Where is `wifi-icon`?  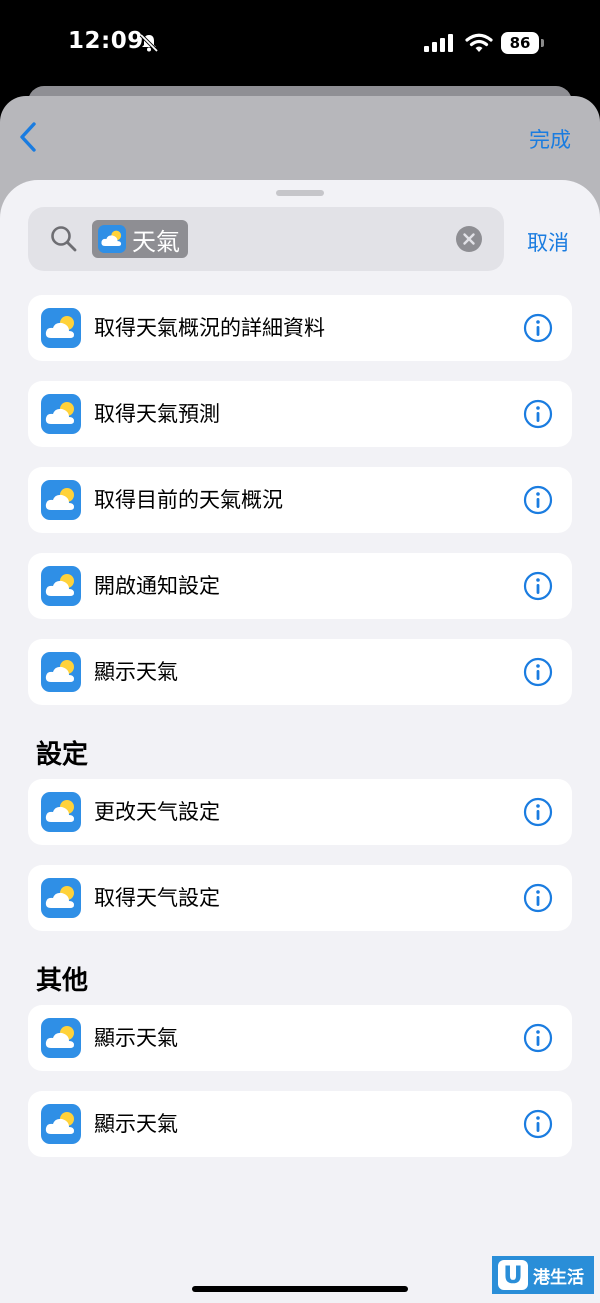 wifi-icon is located at coordinates (479, 42).